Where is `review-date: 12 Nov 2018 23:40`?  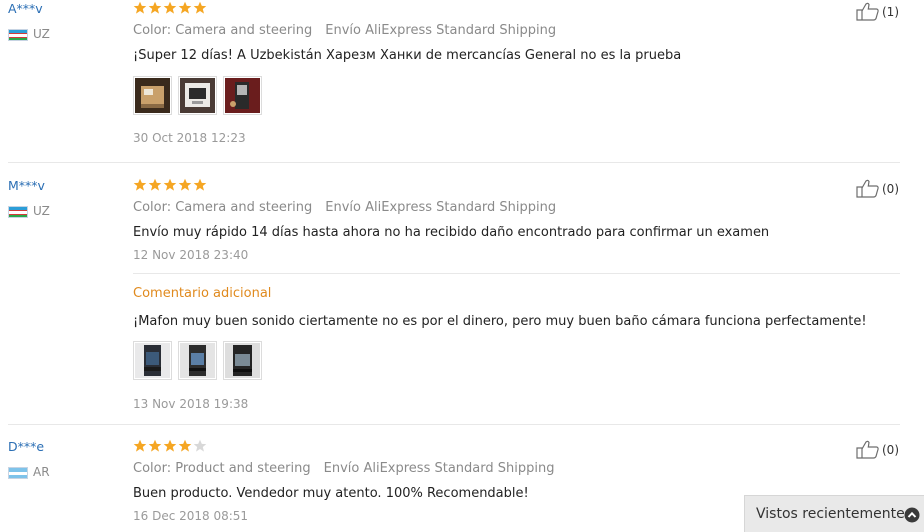 review-date: 12 Nov 2018 23:40 is located at coordinates (191, 255).